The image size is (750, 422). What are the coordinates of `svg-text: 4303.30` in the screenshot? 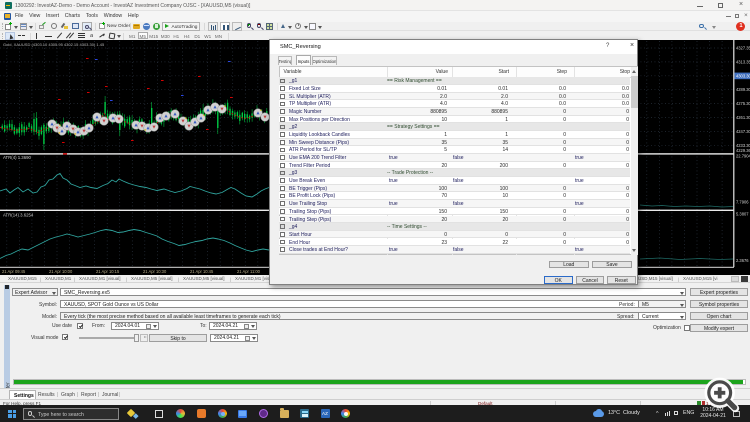 It's located at (743, 76).